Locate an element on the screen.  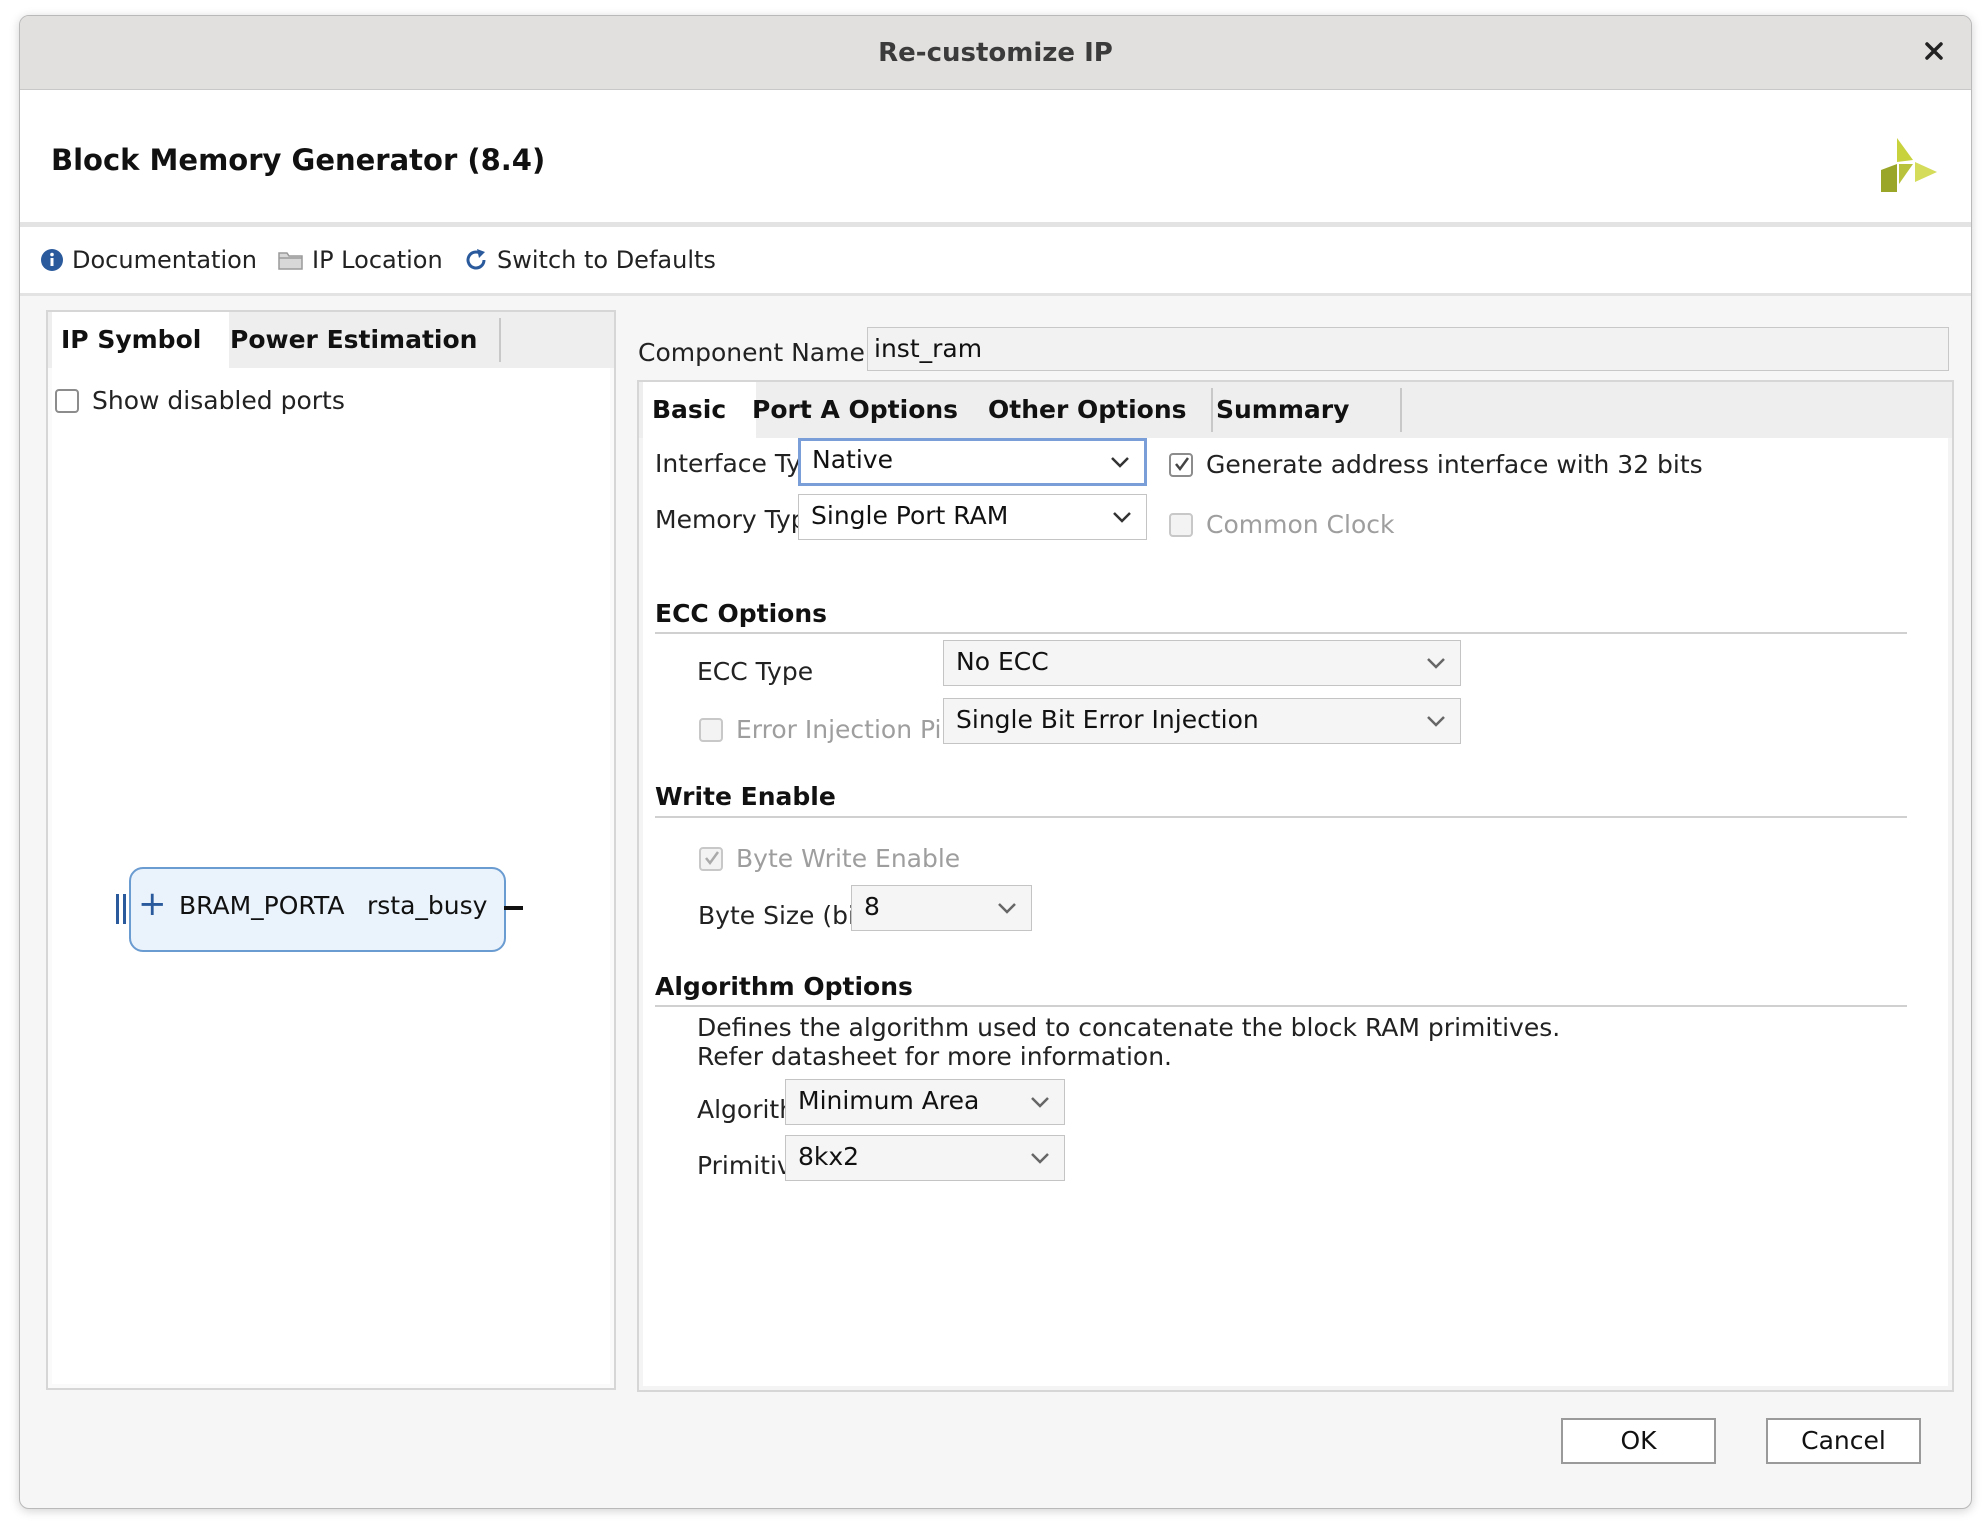
tab-port-a-options: Port A Options is located at coordinates (855, 410).